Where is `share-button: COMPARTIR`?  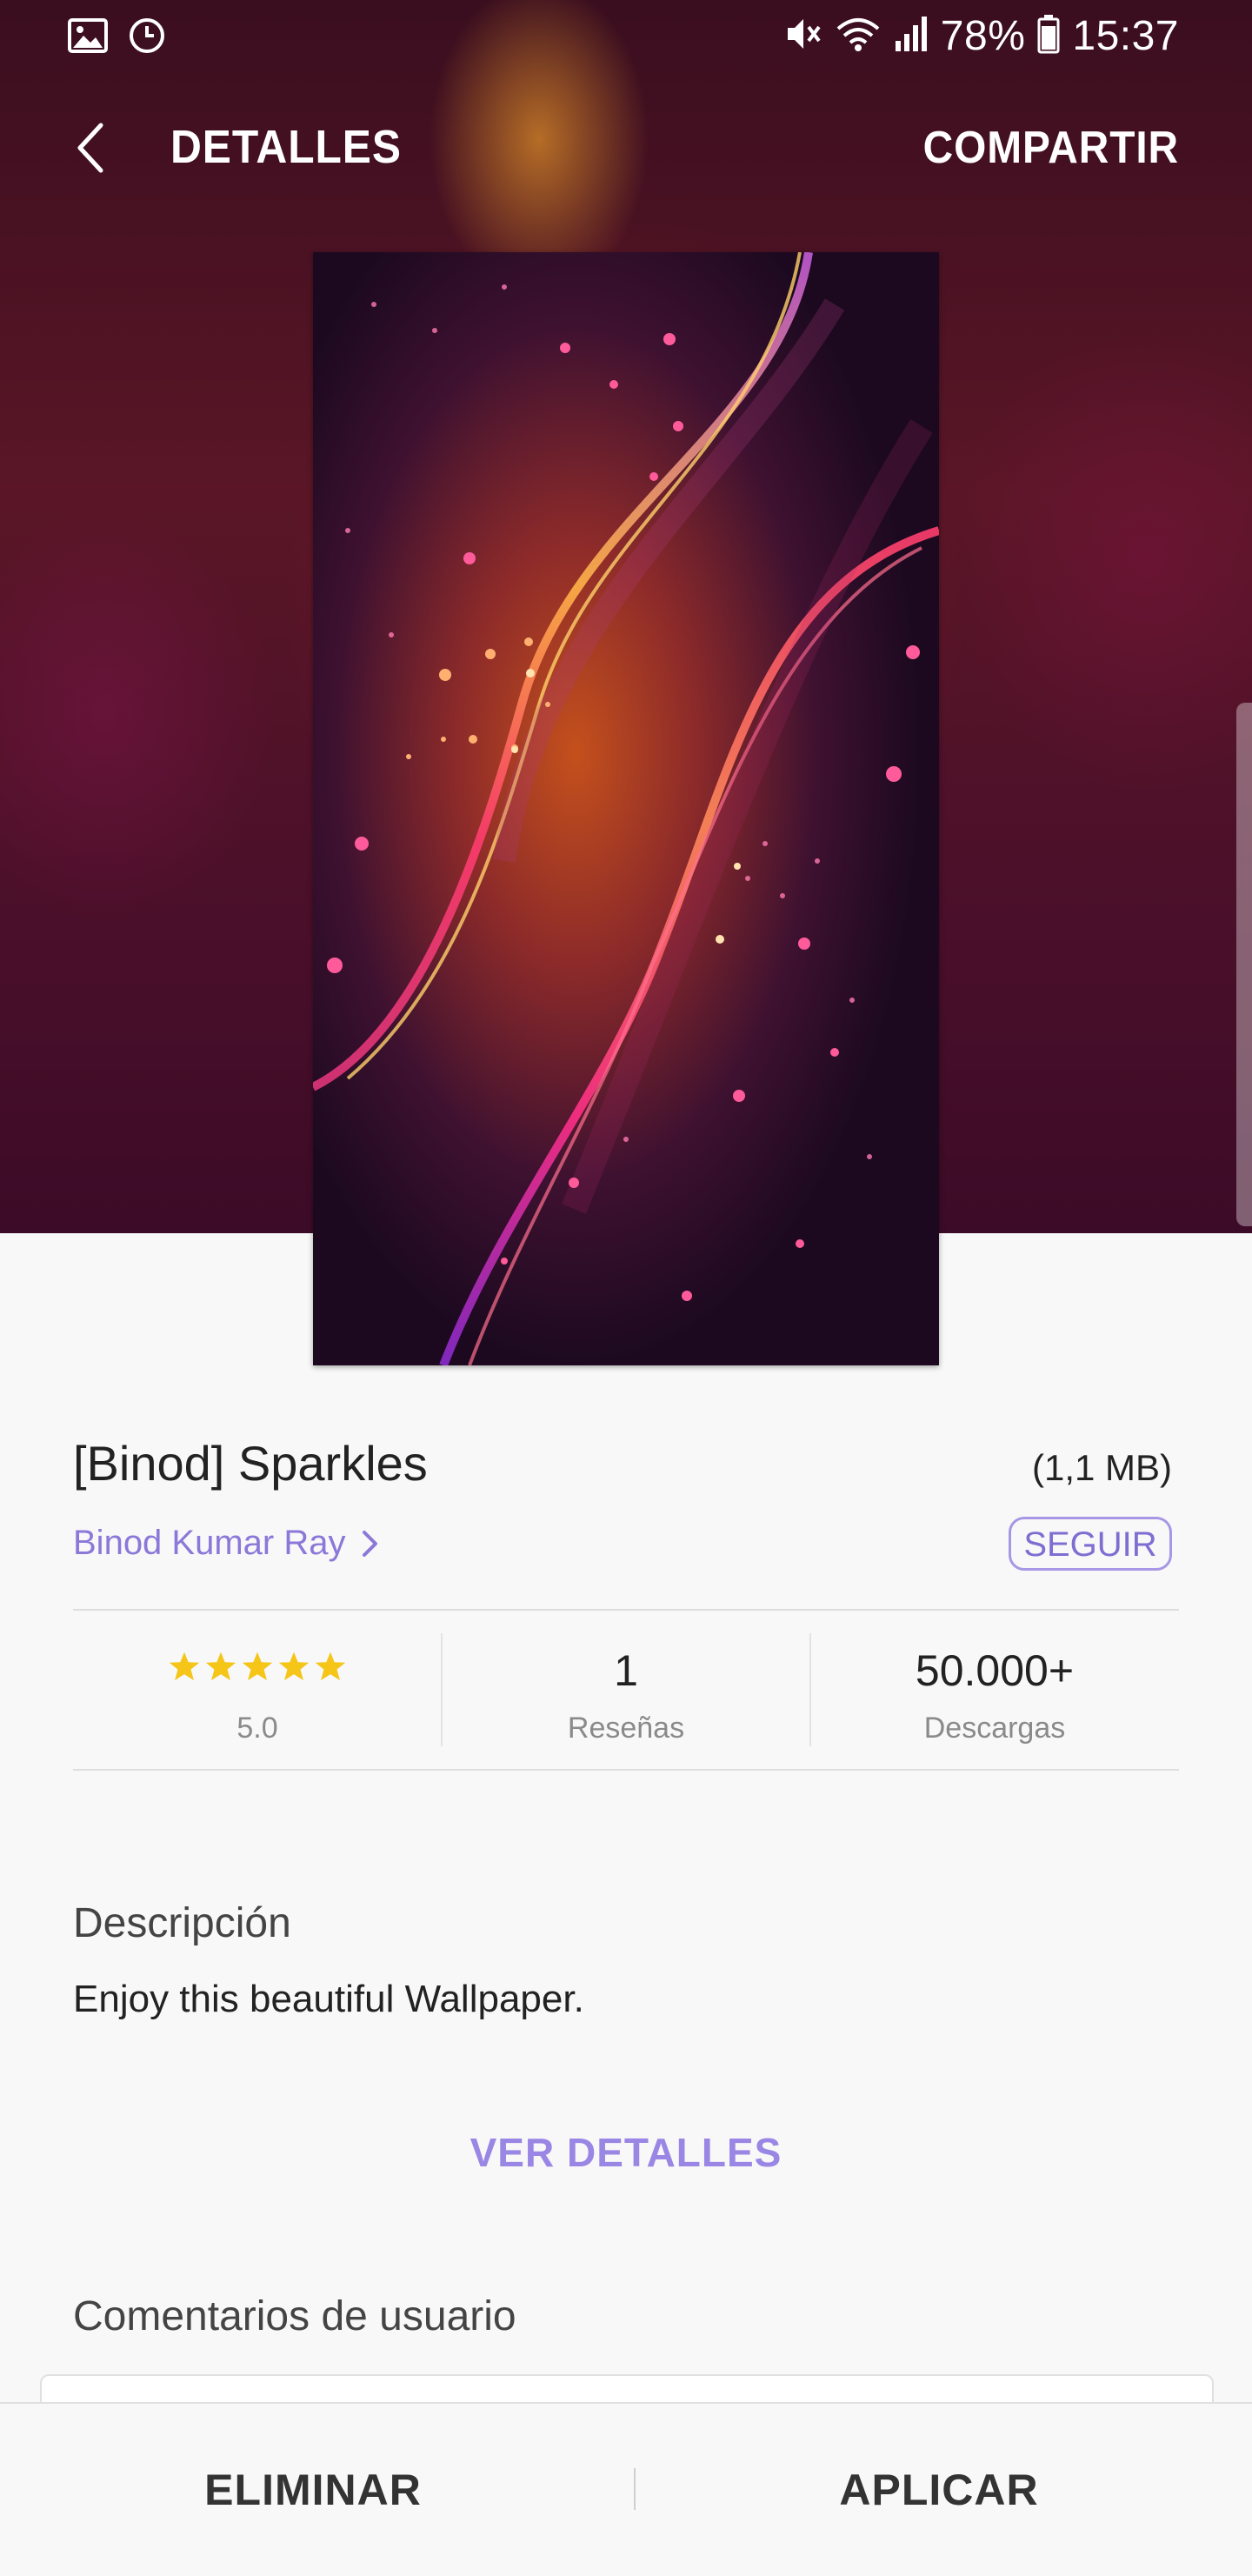
share-button: COMPARTIR is located at coordinates (1051, 148).